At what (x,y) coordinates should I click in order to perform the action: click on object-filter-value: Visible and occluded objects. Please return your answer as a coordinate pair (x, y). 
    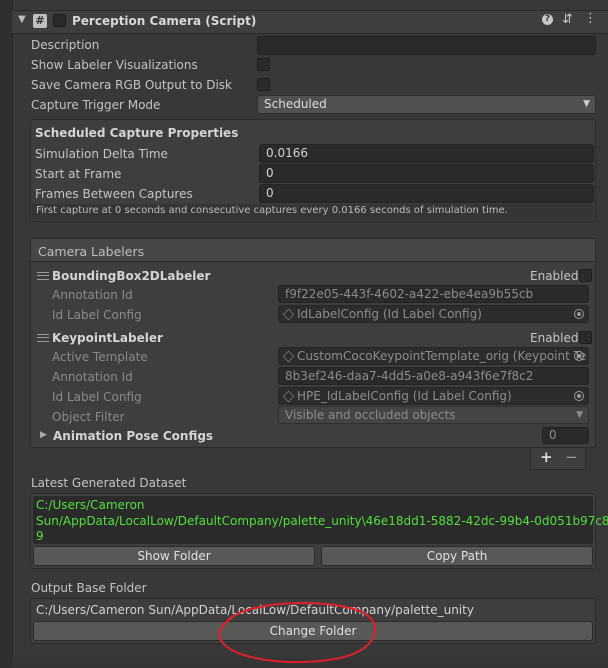
    Looking at the image, I should click on (370, 415).